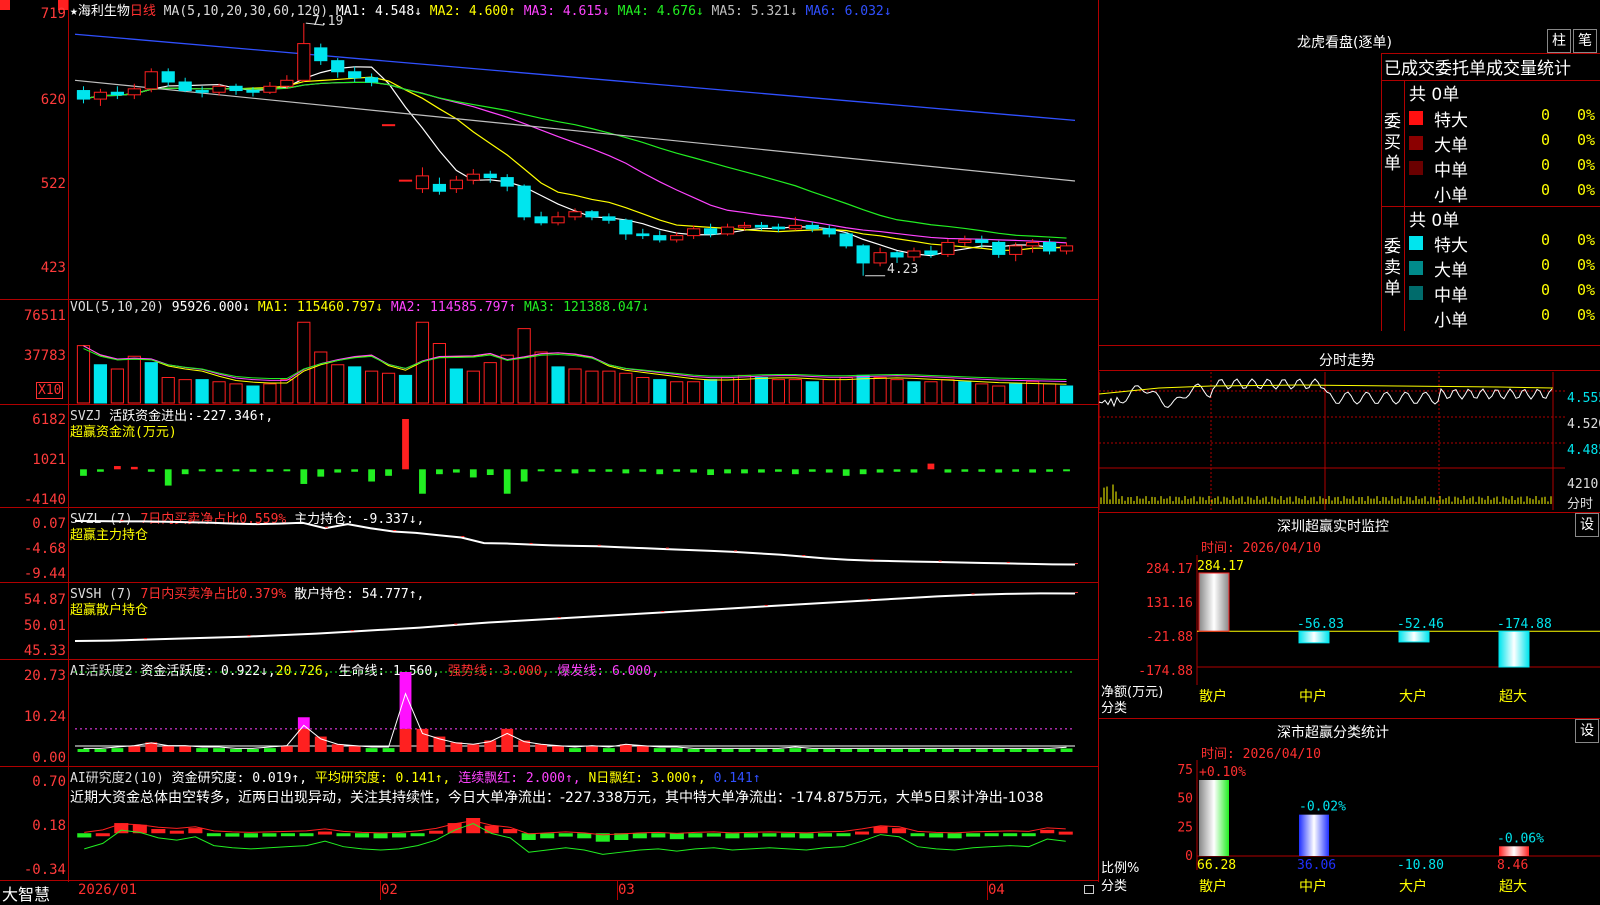  What do you see at coordinates (583, 545) in the screenshot?
I see `svzl-chart` at bounding box center [583, 545].